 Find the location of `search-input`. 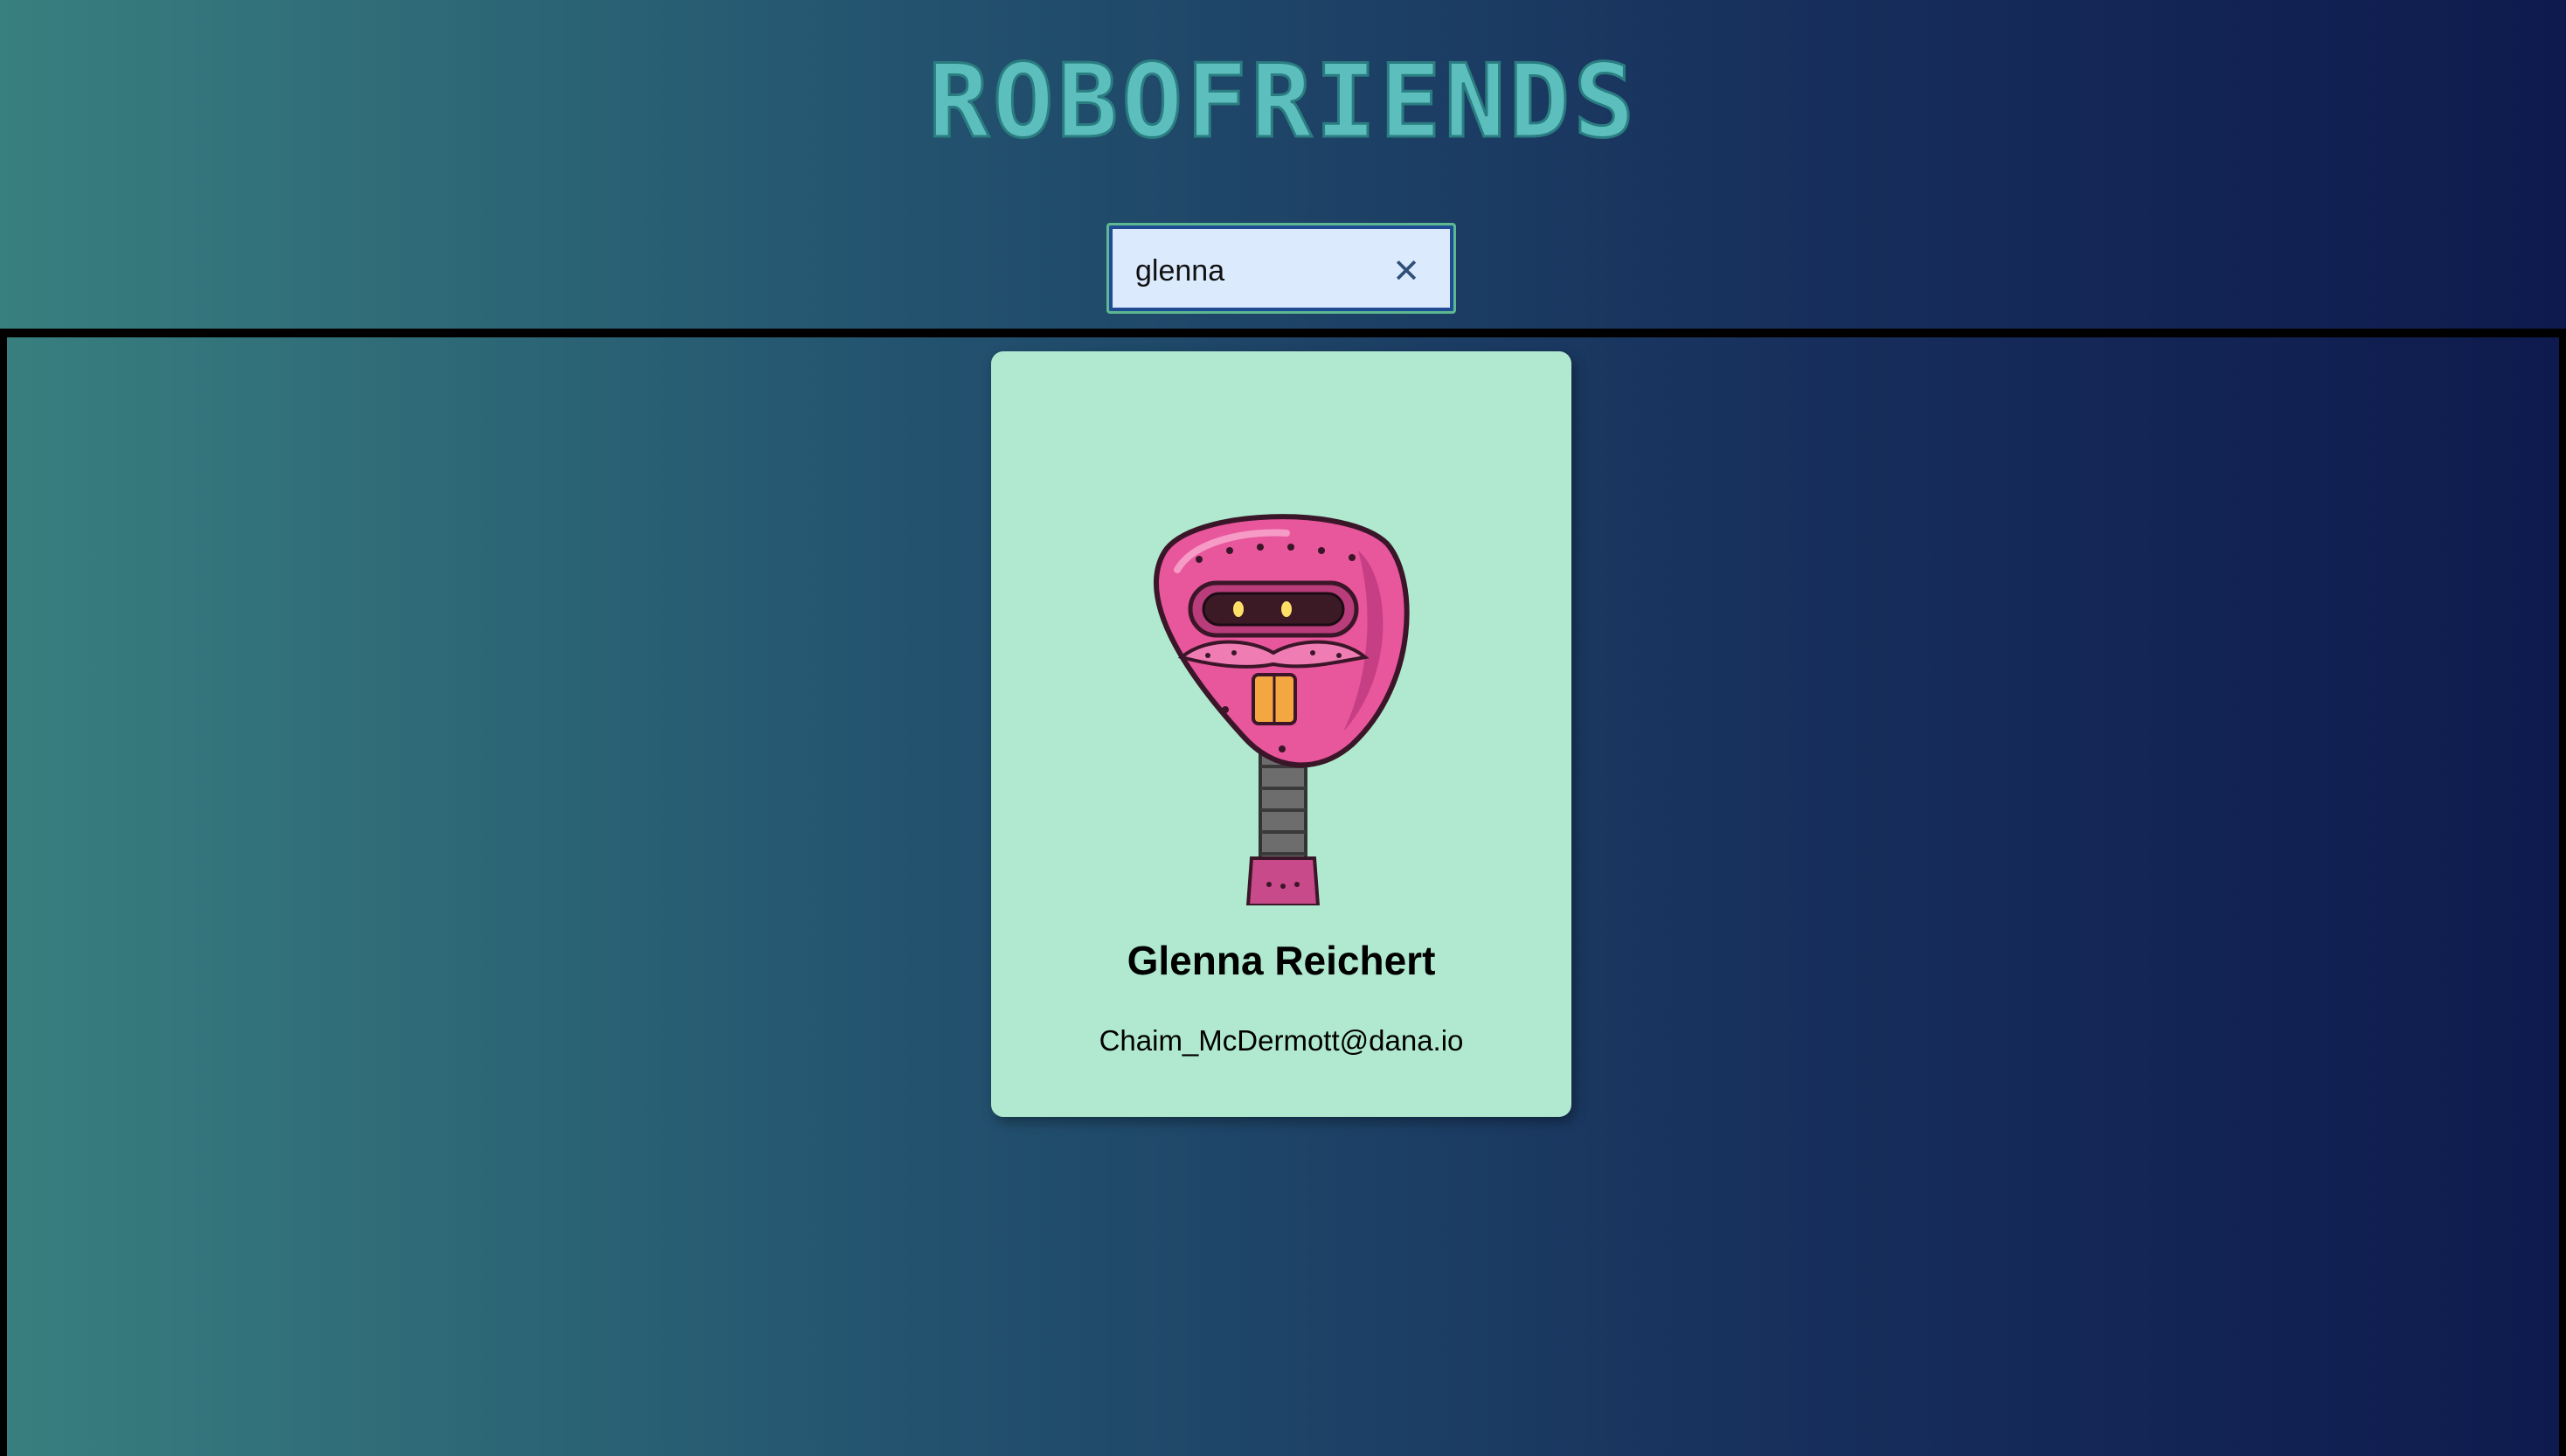

search-input is located at coordinates (1262, 271).